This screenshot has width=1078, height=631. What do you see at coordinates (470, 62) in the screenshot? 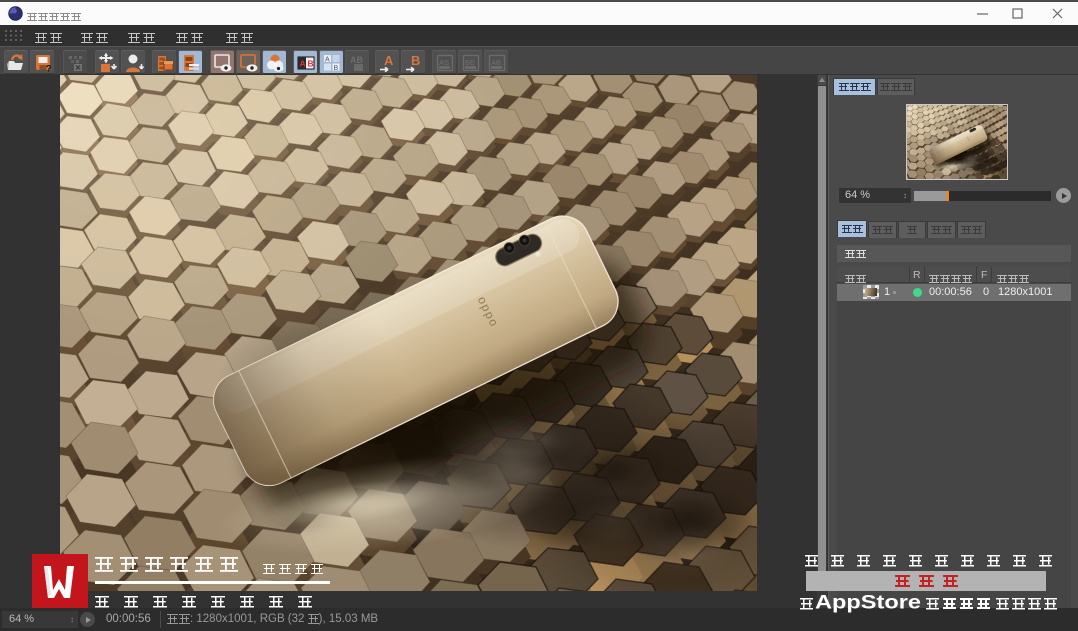
I see `svg-text: BE` at bounding box center [470, 62].